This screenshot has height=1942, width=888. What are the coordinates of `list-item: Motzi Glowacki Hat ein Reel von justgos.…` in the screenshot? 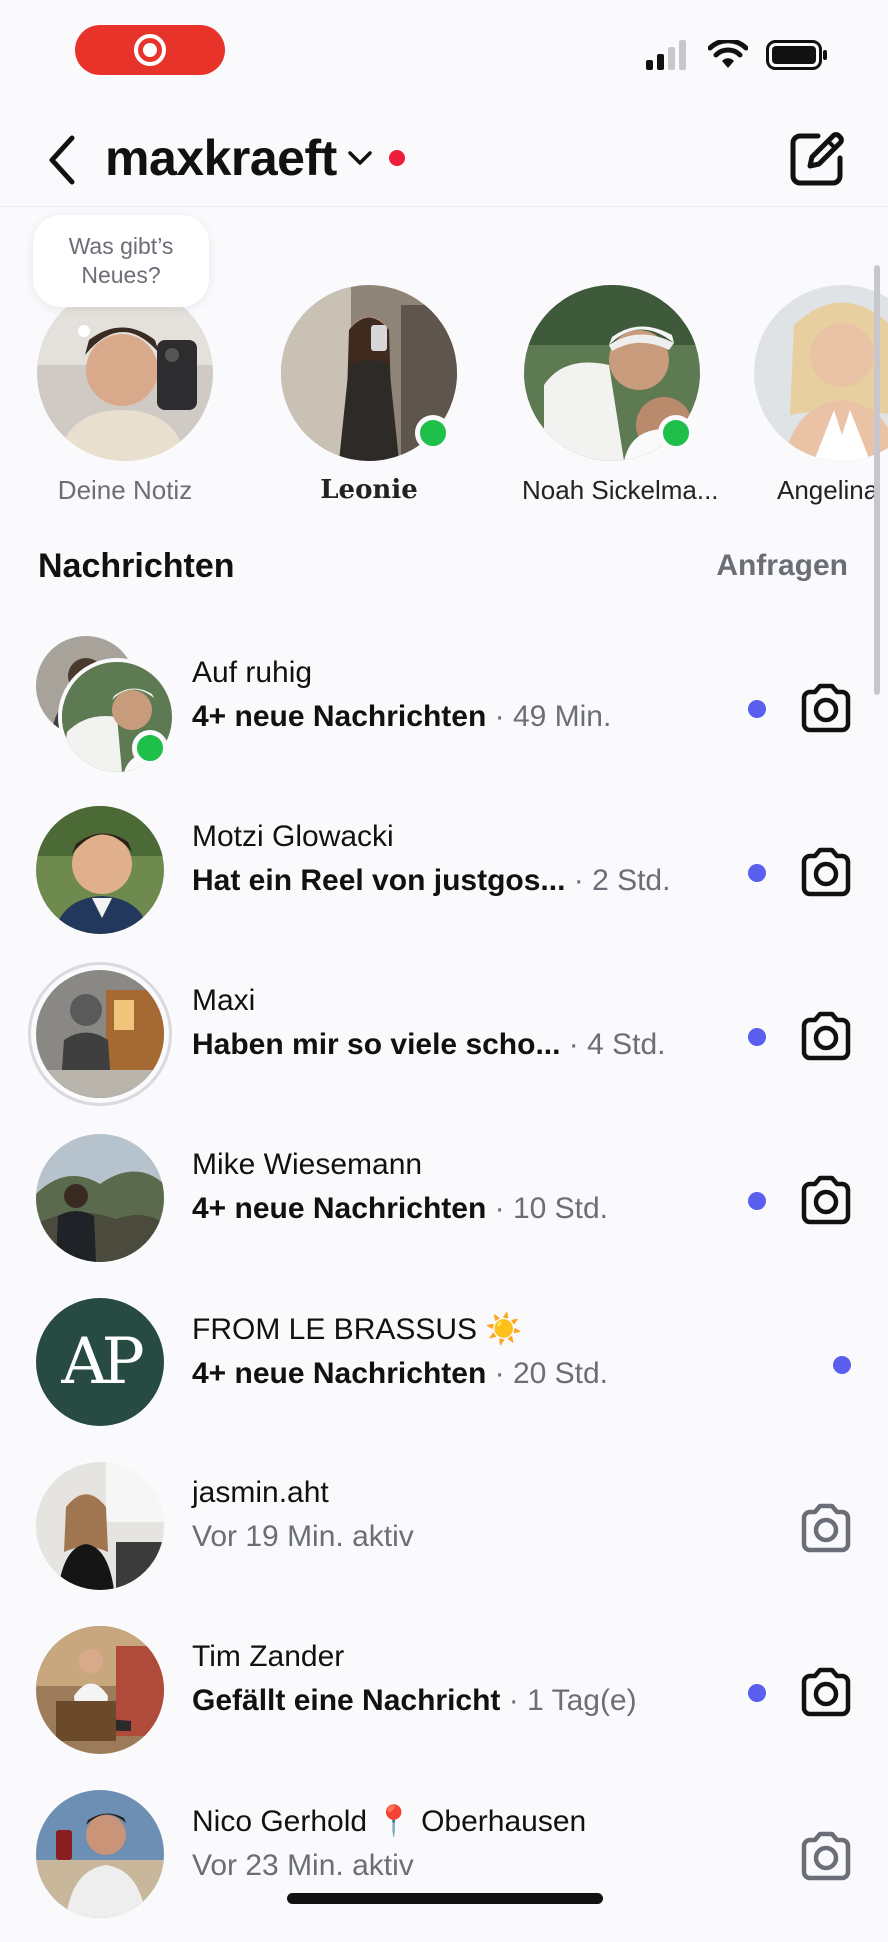 It's located at (444, 876).